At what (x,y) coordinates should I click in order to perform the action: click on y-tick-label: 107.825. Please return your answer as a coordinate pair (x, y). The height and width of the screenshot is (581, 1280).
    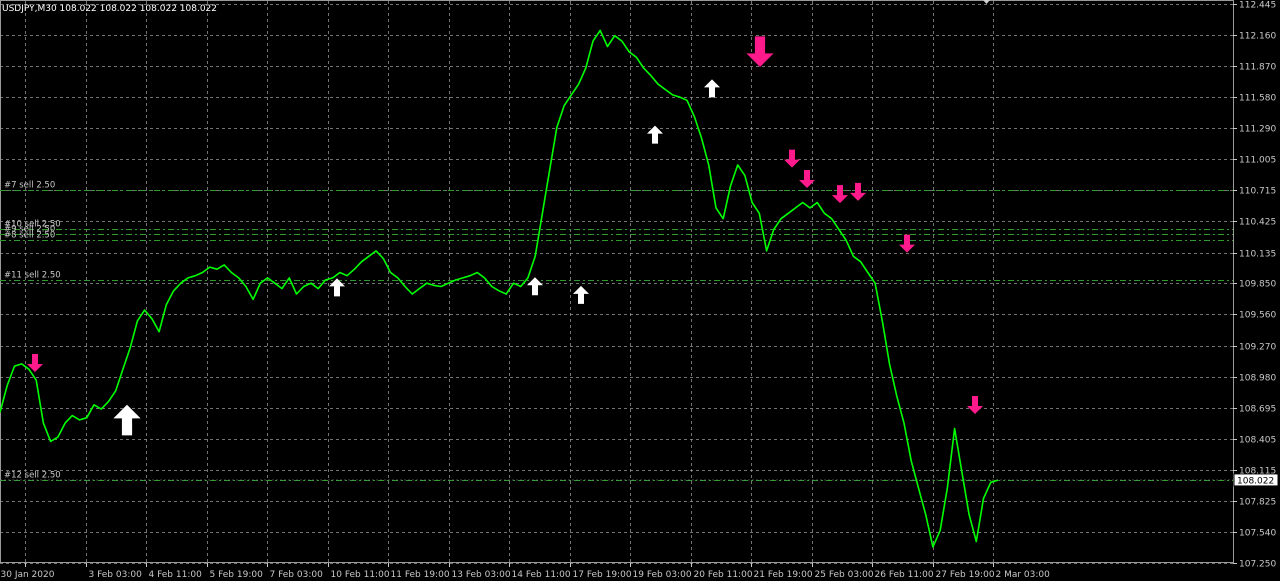
    Looking at the image, I should click on (1257, 503).